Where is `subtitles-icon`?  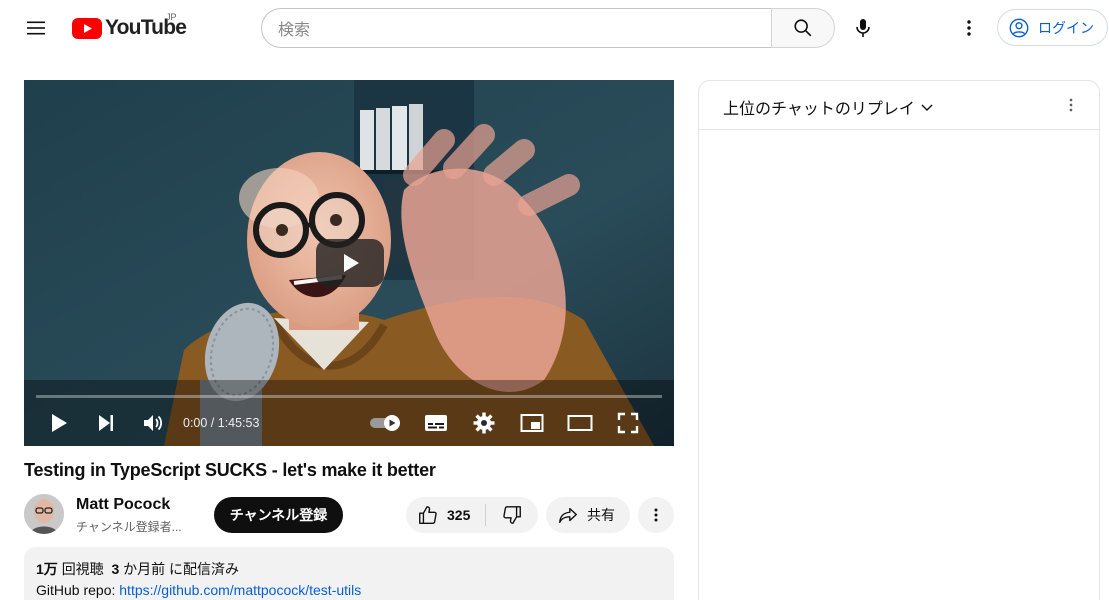
subtitles-icon is located at coordinates (436, 423).